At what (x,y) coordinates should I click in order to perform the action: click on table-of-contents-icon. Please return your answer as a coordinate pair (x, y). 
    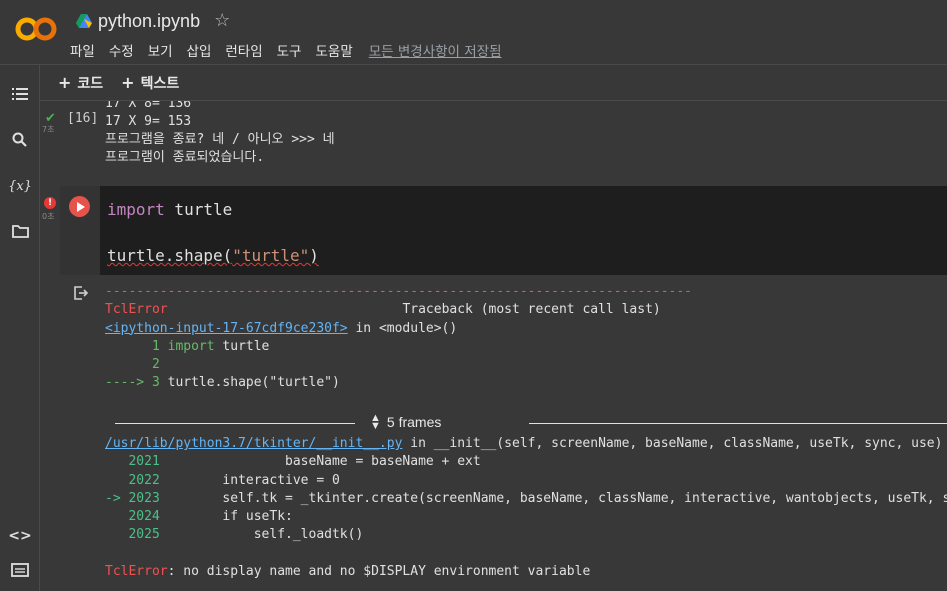
    Looking at the image, I should click on (20, 94).